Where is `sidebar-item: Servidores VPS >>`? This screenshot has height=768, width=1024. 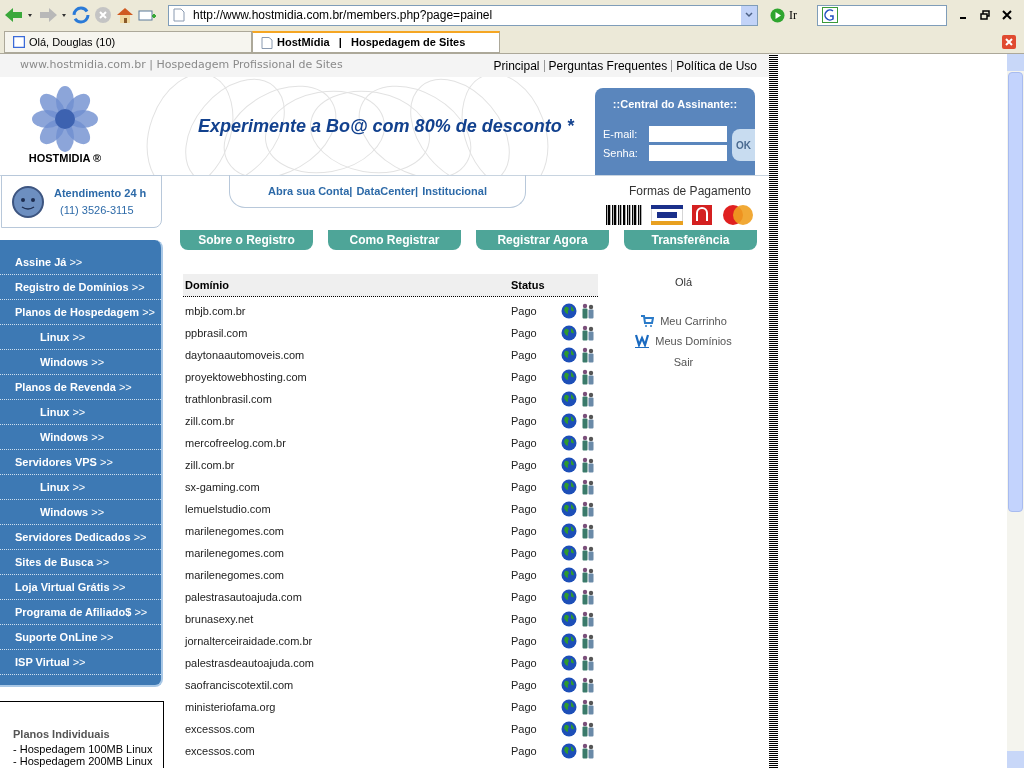
sidebar-item: Servidores VPS >> is located at coordinates (80, 462).